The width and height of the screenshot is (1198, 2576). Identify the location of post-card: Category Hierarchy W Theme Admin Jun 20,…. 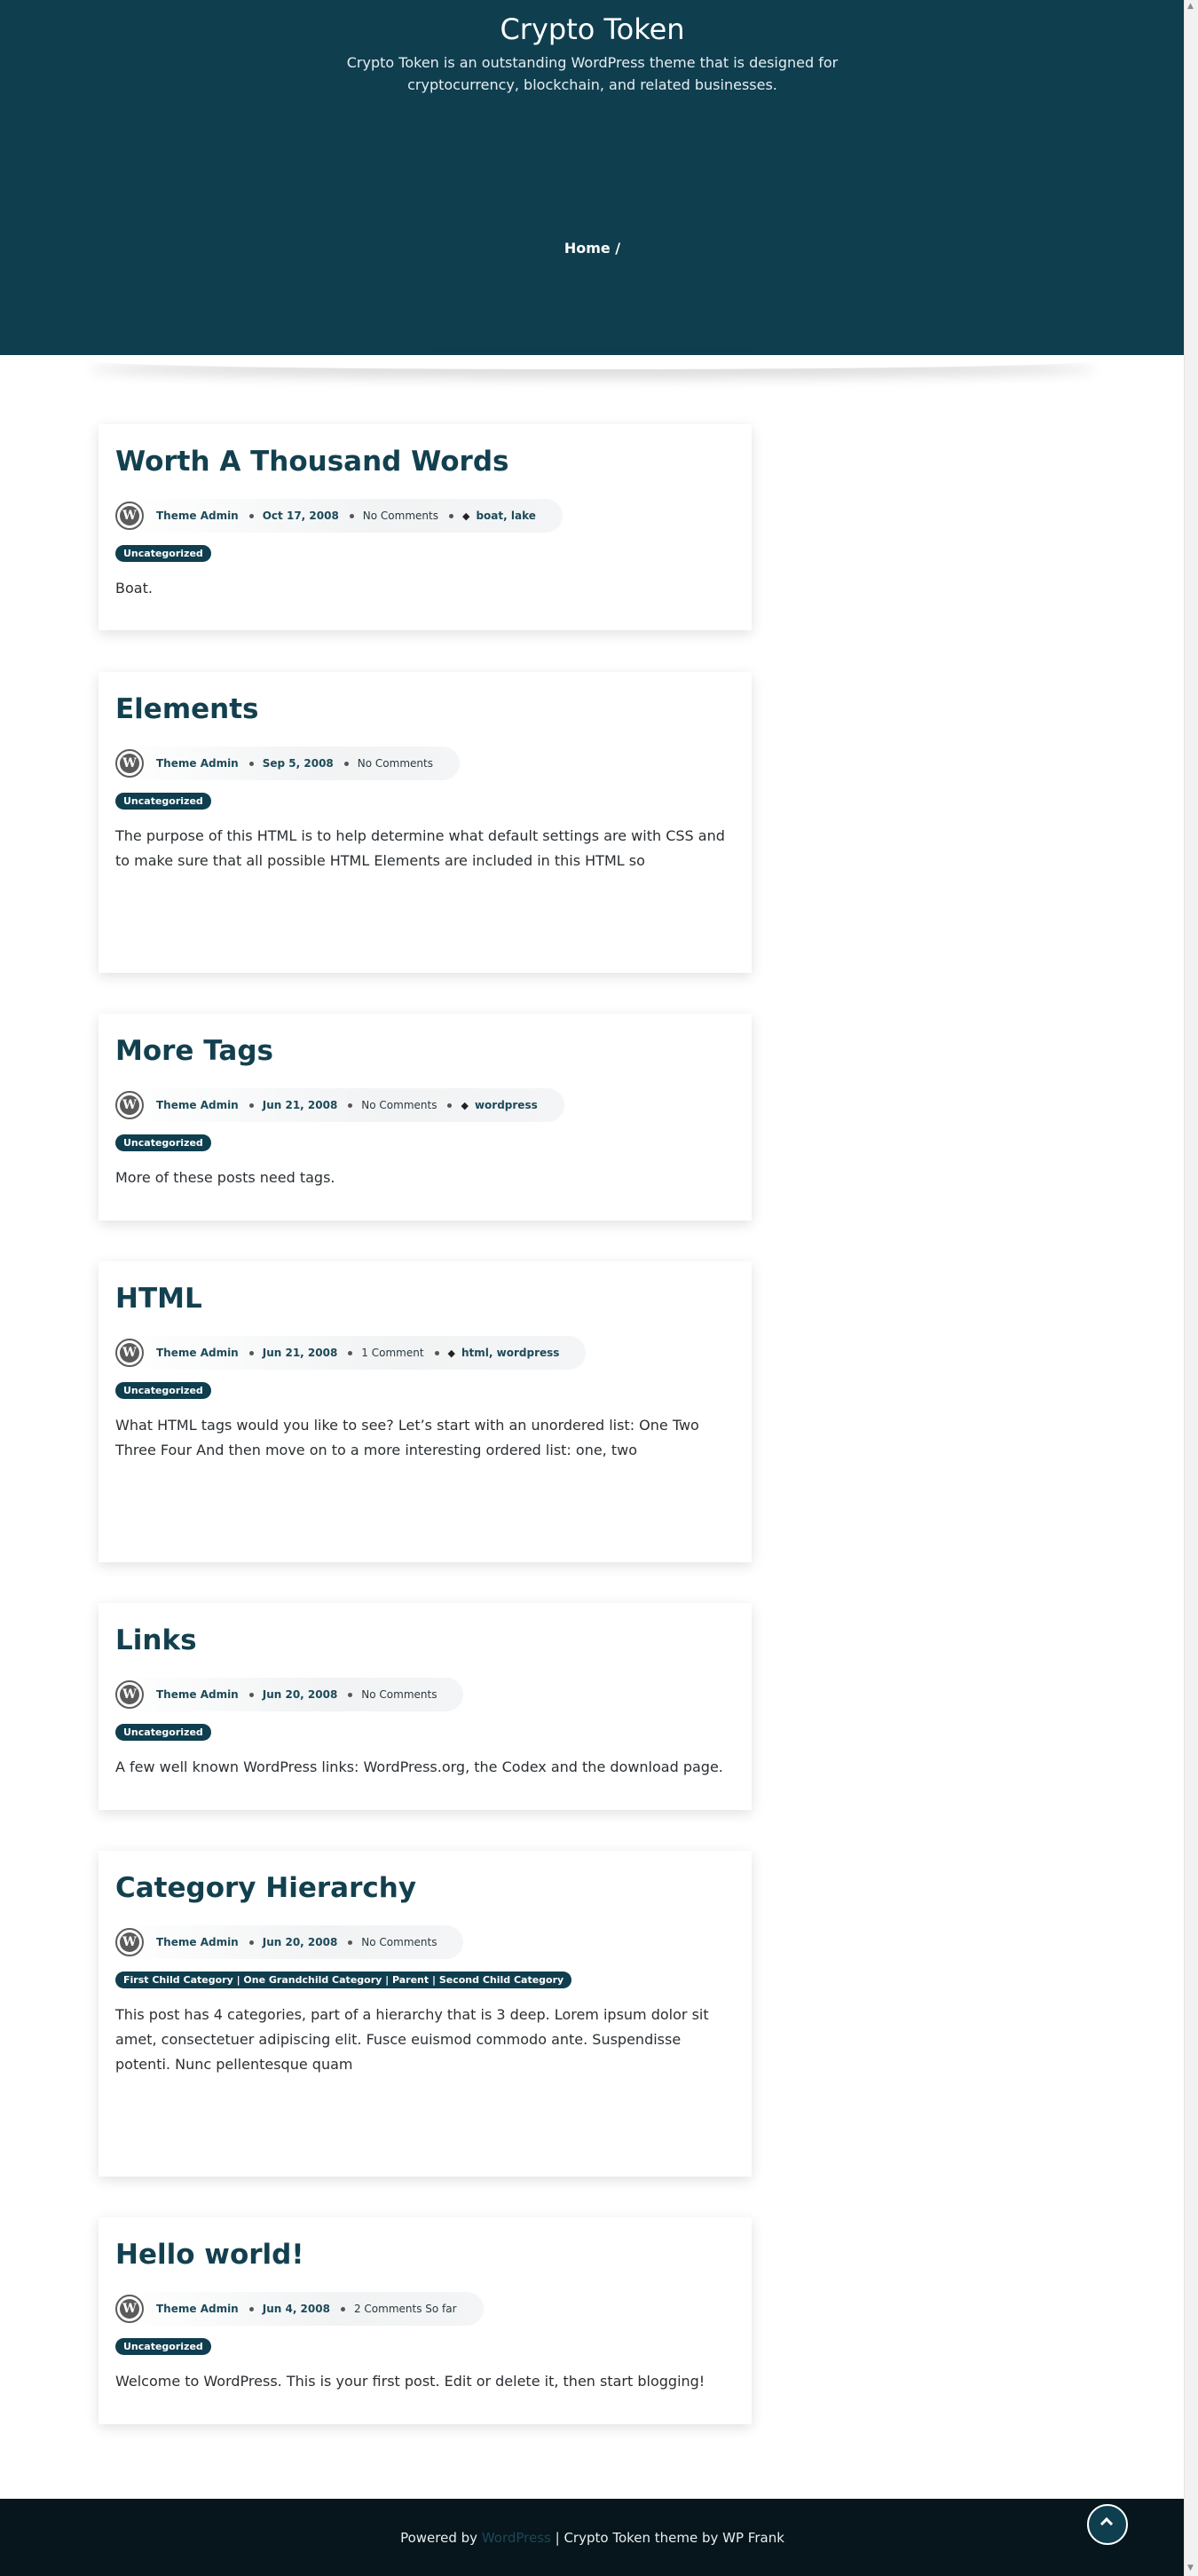
(425, 2014).